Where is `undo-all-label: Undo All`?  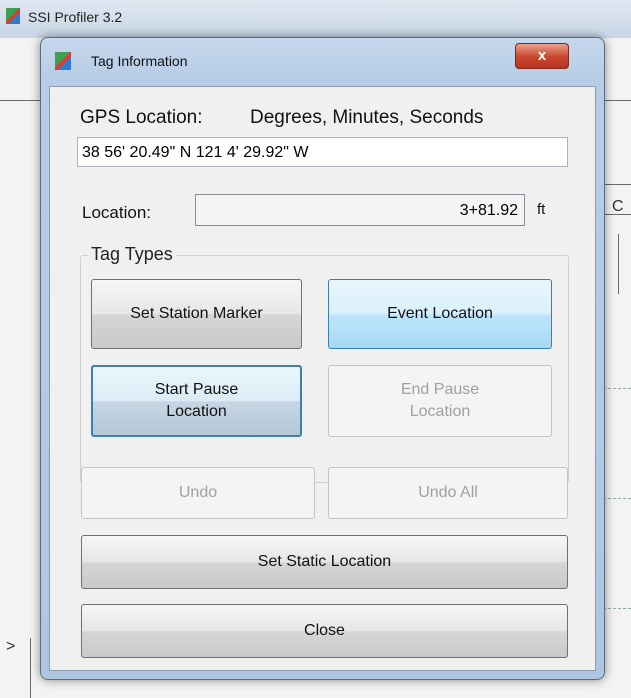 undo-all-label: Undo All is located at coordinates (448, 492).